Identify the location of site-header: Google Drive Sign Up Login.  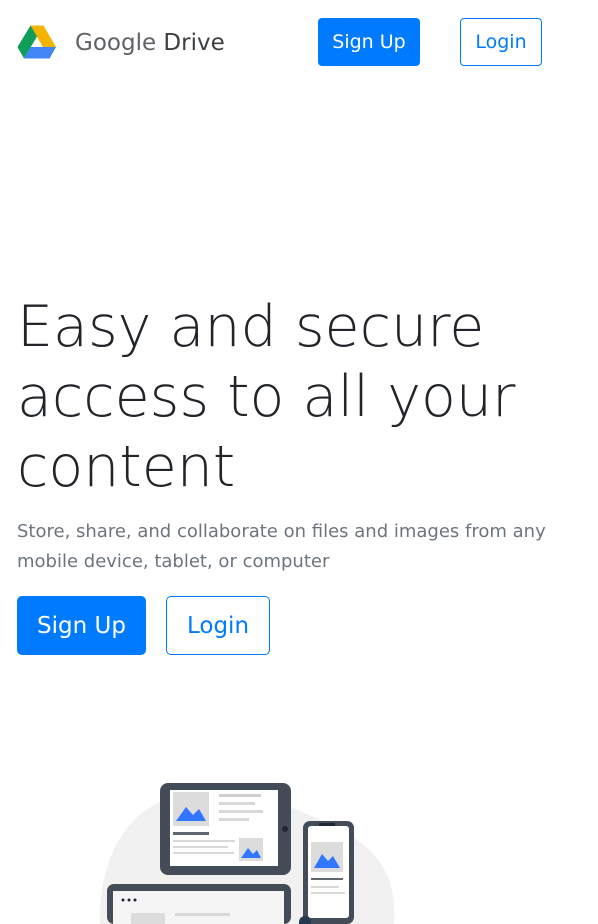
(299, 43).